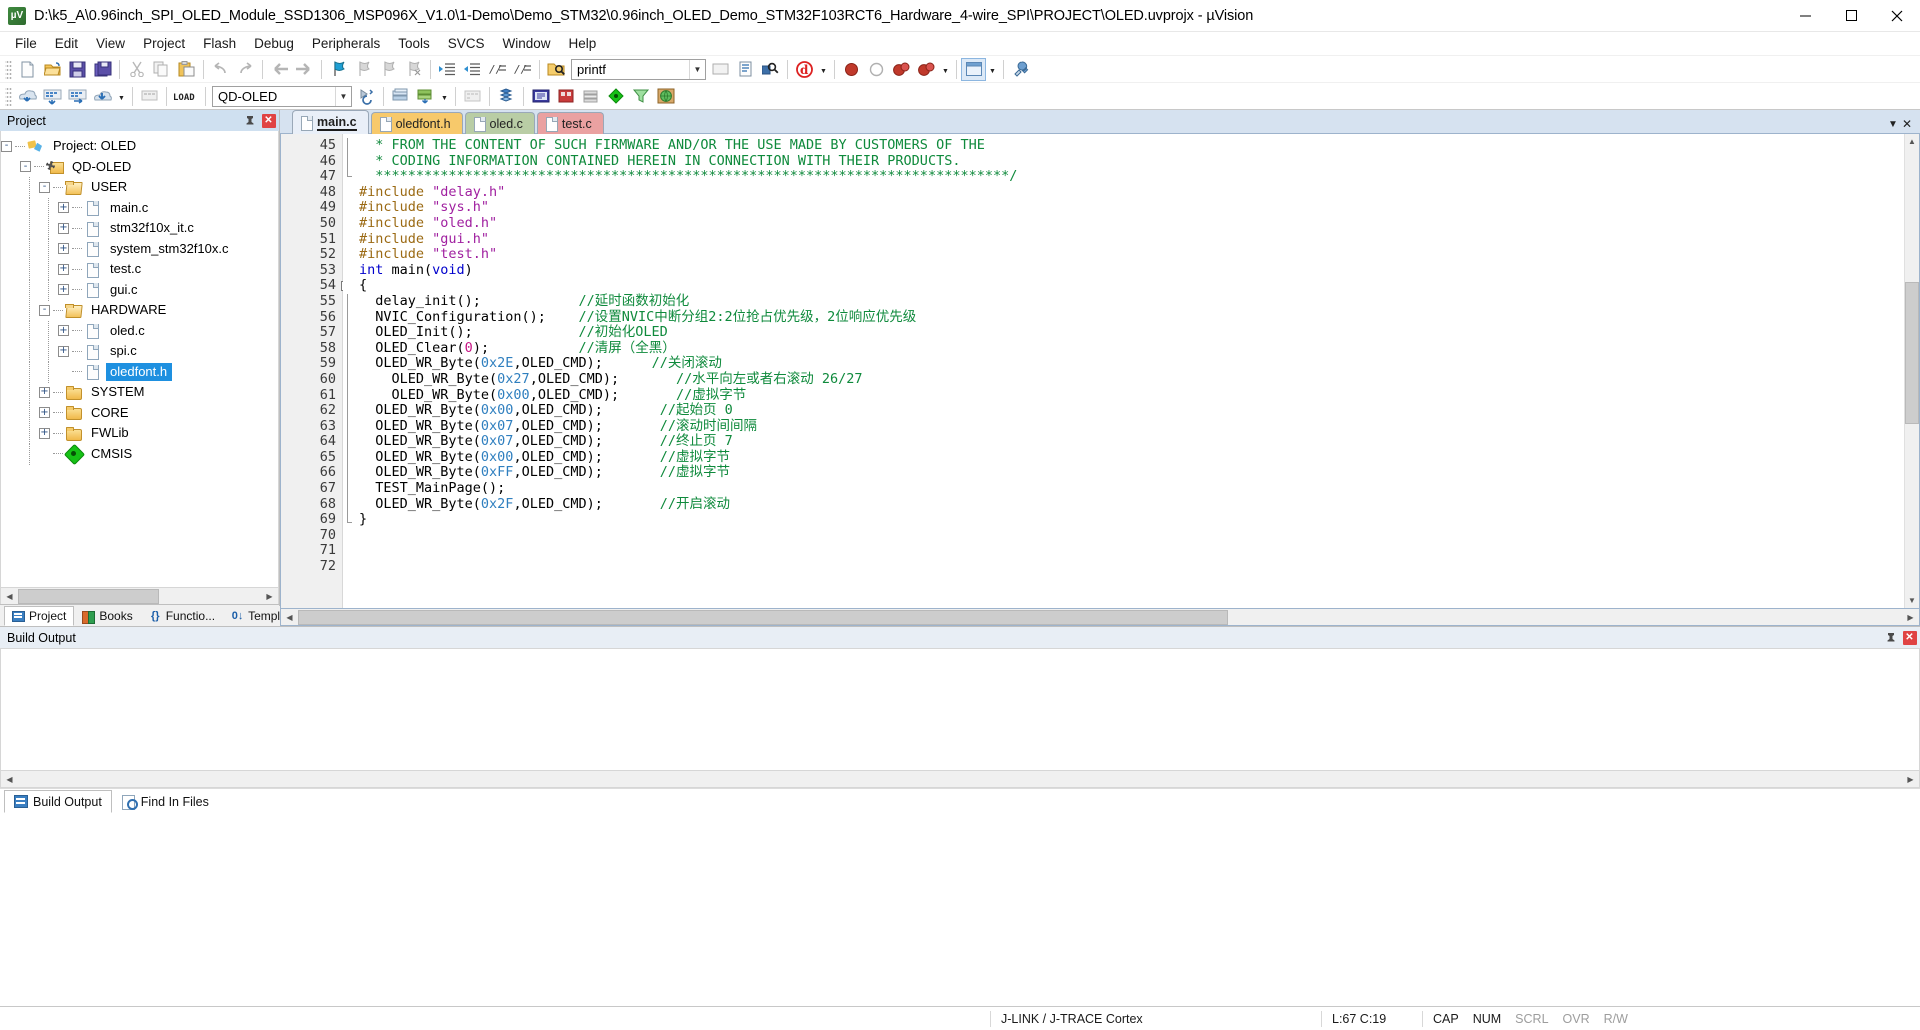 The image size is (1920, 1030). I want to click on insert-bookmark-icon, so click(720, 69).